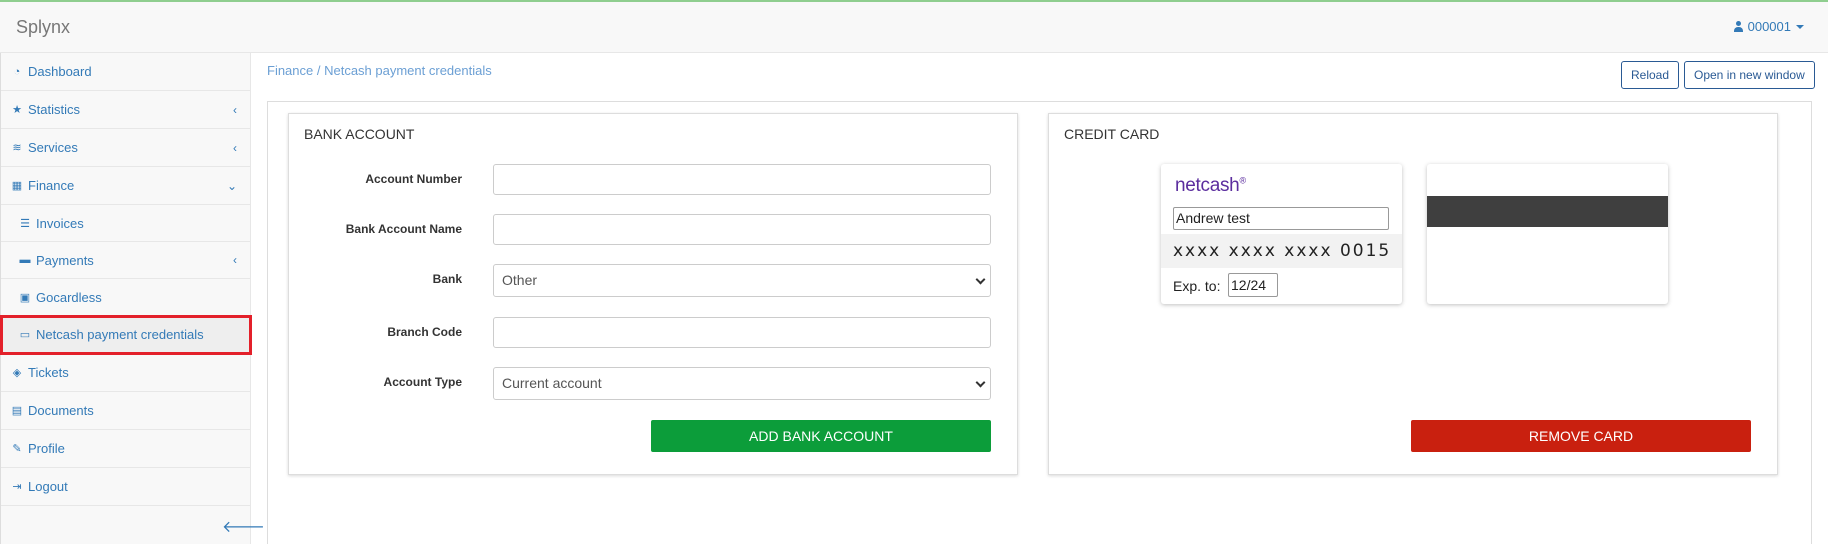 The height and width of the screenshot is (544, 1828). What do you see at coordinates (60, 223) in the screenshot?
I see `sidebar-item-label: Invoices` at bounding box center [60, 223].